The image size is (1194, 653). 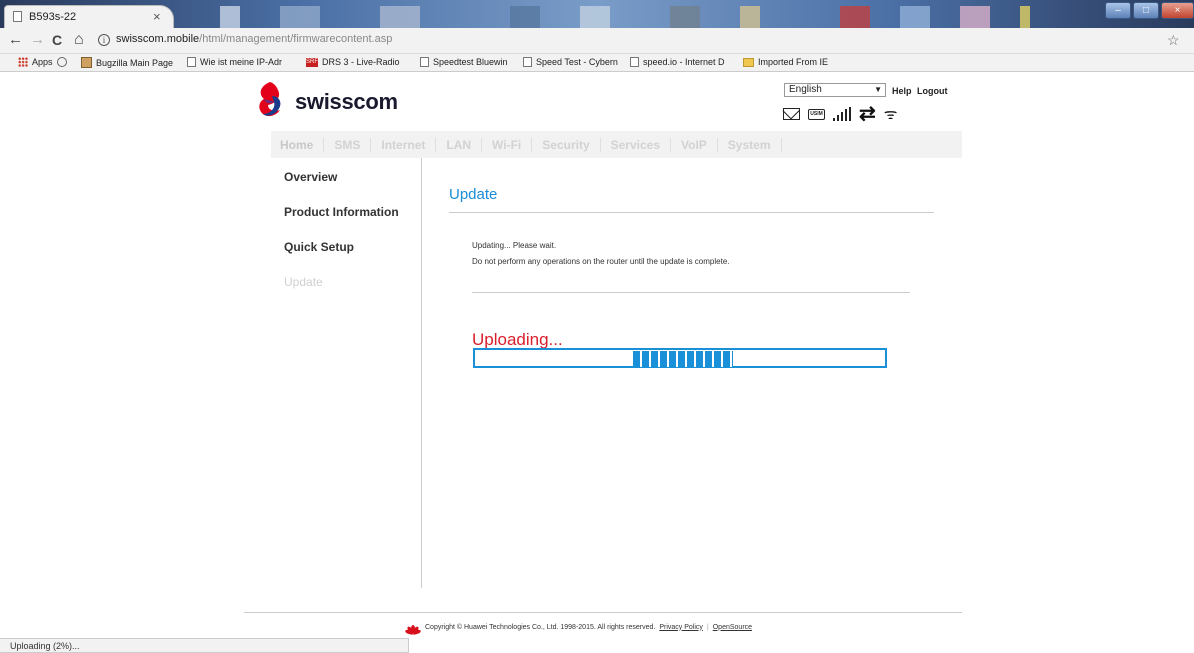 I want to click on page-title: Update, so click(x=473, y=194).